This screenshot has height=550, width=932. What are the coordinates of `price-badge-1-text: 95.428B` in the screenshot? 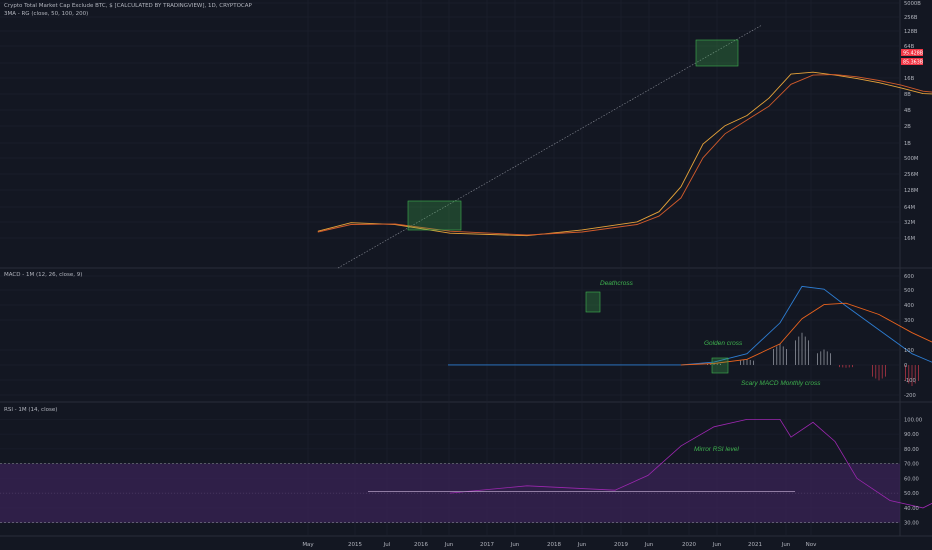 It's located at (913, 54).